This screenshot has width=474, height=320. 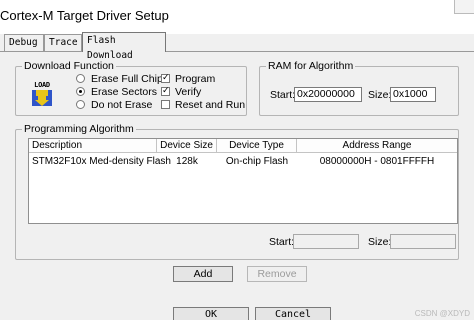 I want to click on programming-algorithm-label: Programming Algorithm, so click(x=79, y=129).